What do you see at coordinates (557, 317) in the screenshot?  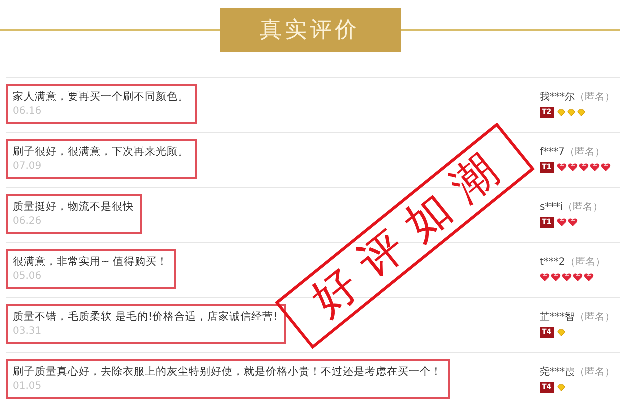 I see `user-name: 芷***智` at bounding box center [557, 317].